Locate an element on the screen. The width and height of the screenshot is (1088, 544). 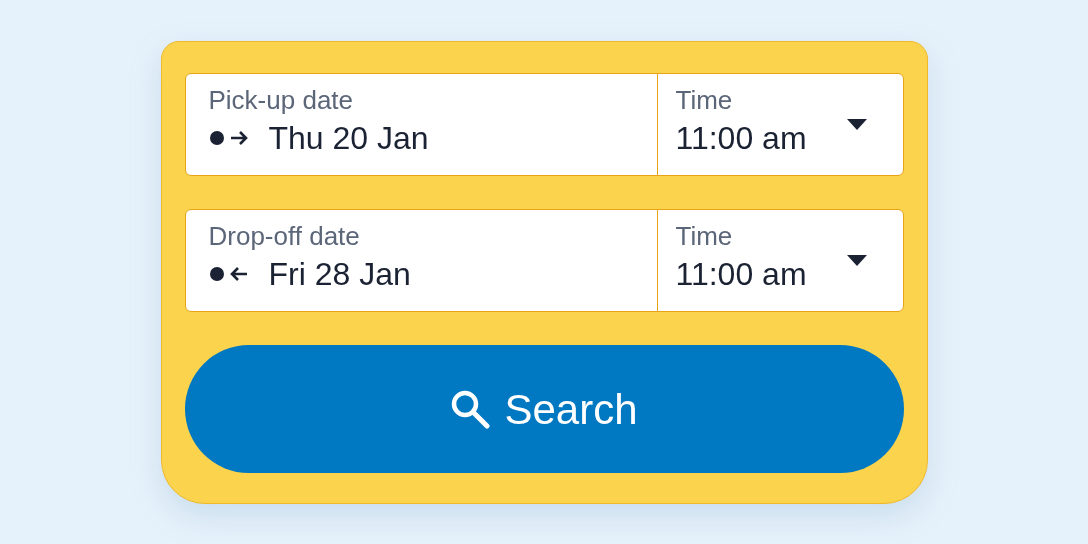
search-icon is located at coordinates (470, 409).